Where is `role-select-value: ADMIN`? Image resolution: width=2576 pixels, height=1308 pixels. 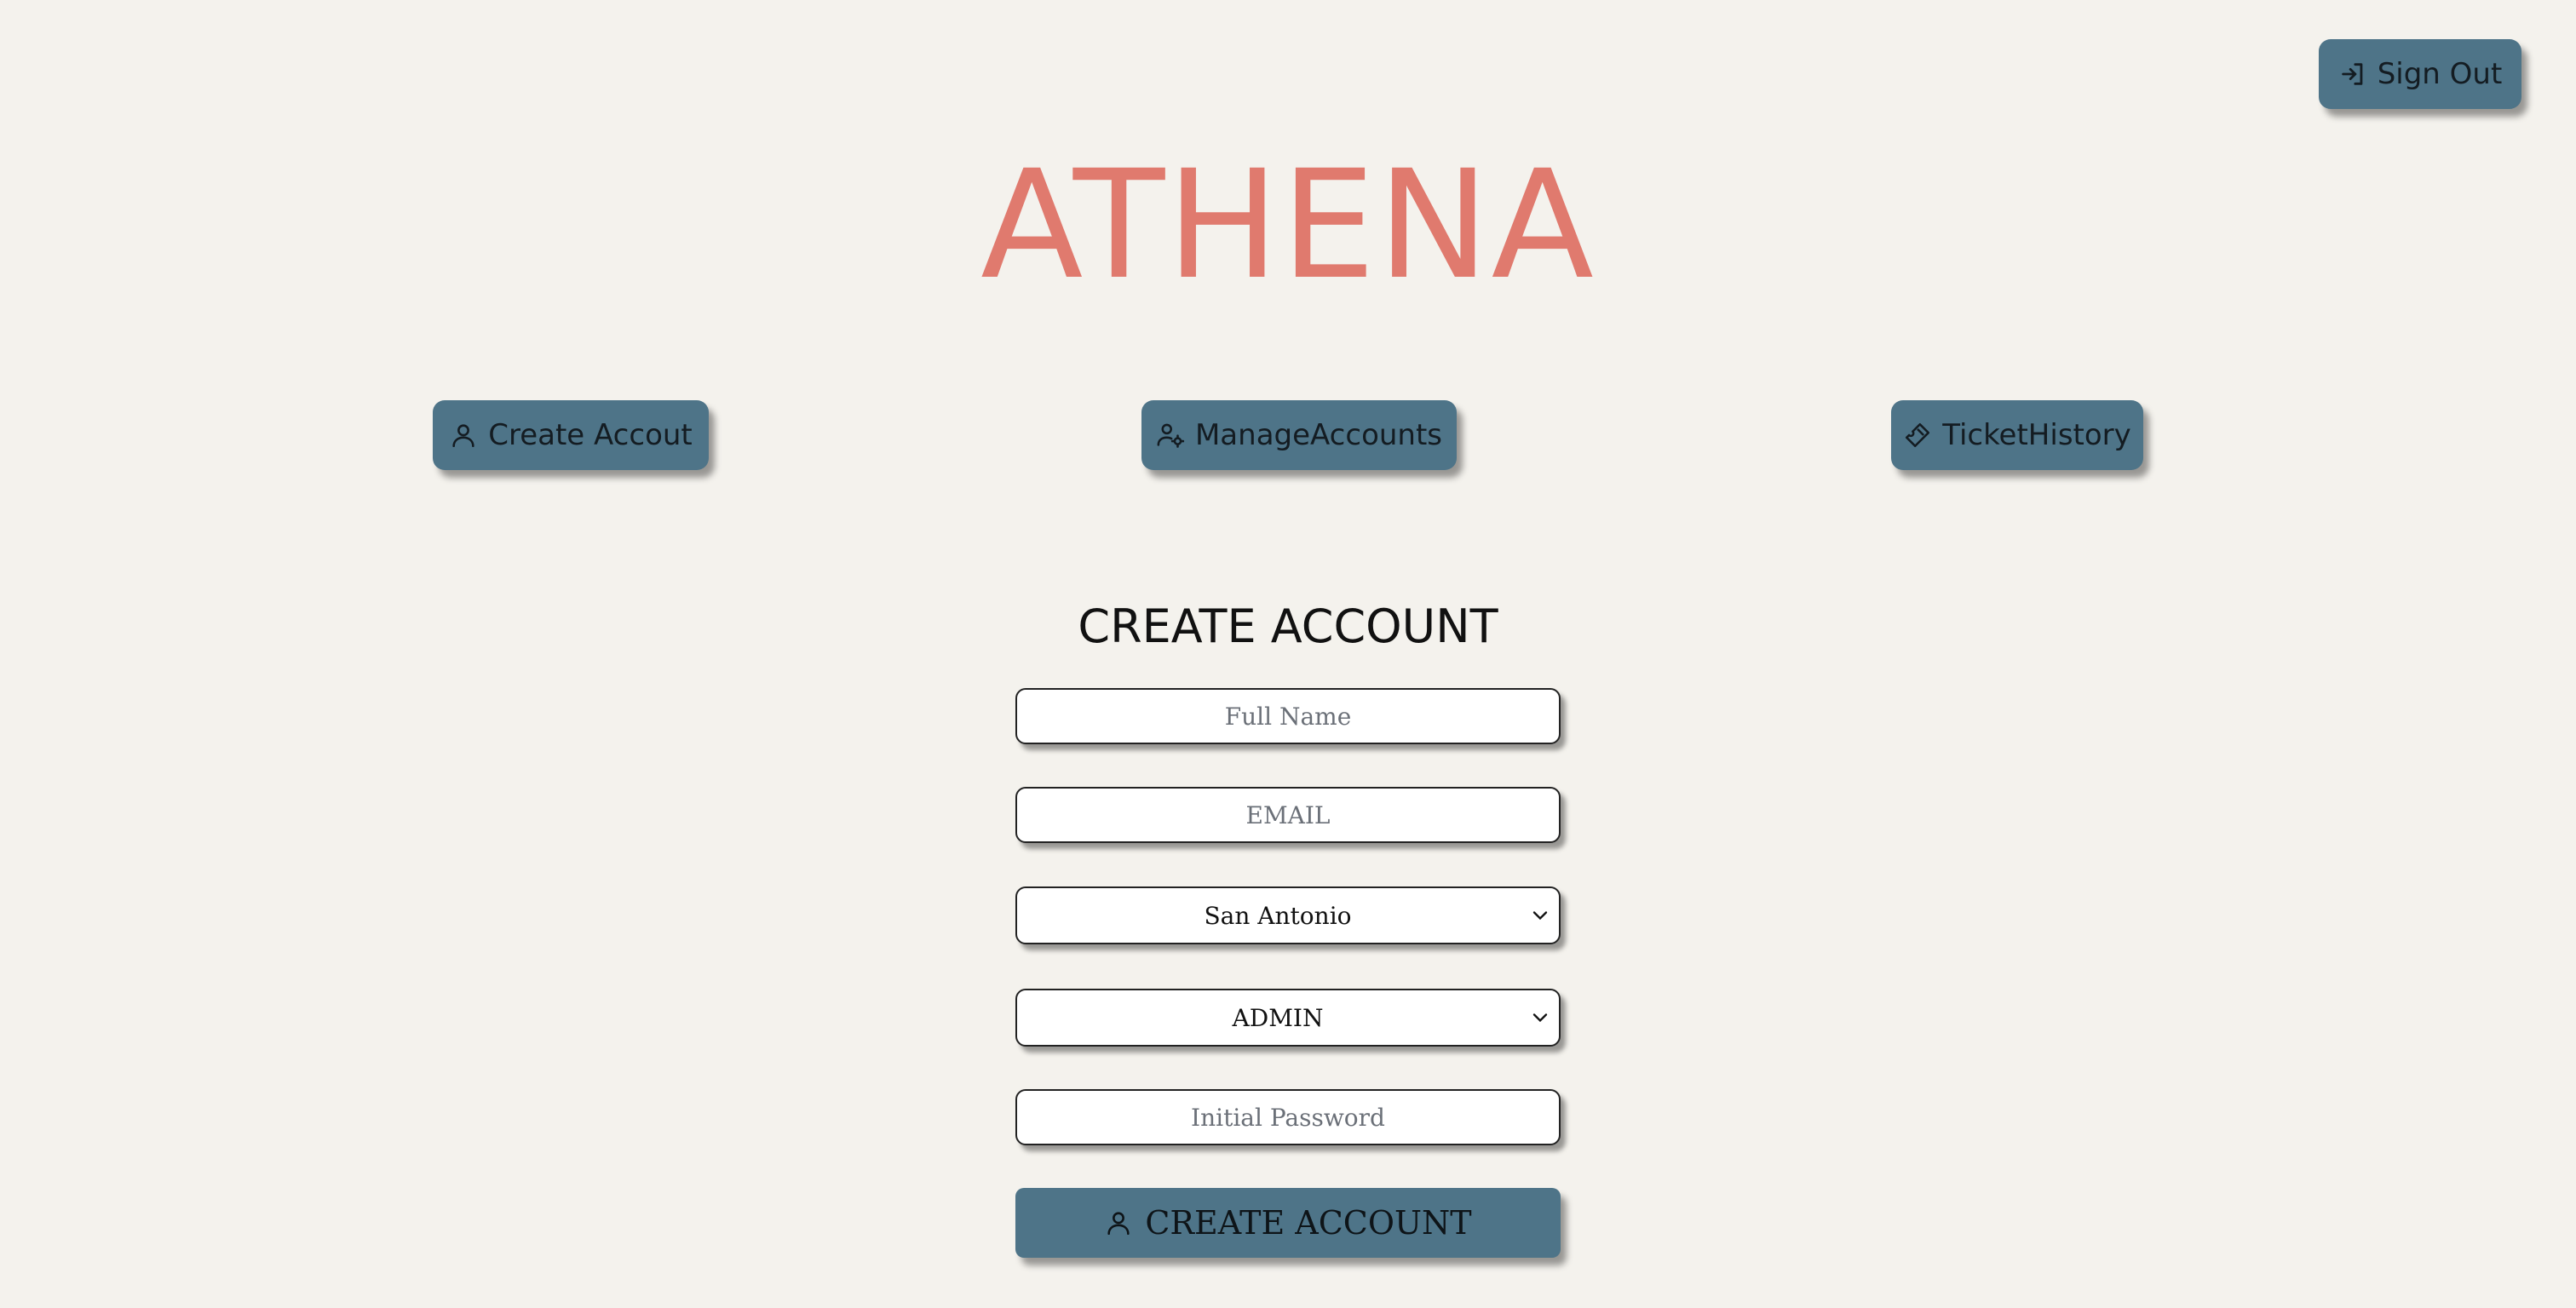
role-select-value: ADMIN is located at coordinates (1278, 1017).